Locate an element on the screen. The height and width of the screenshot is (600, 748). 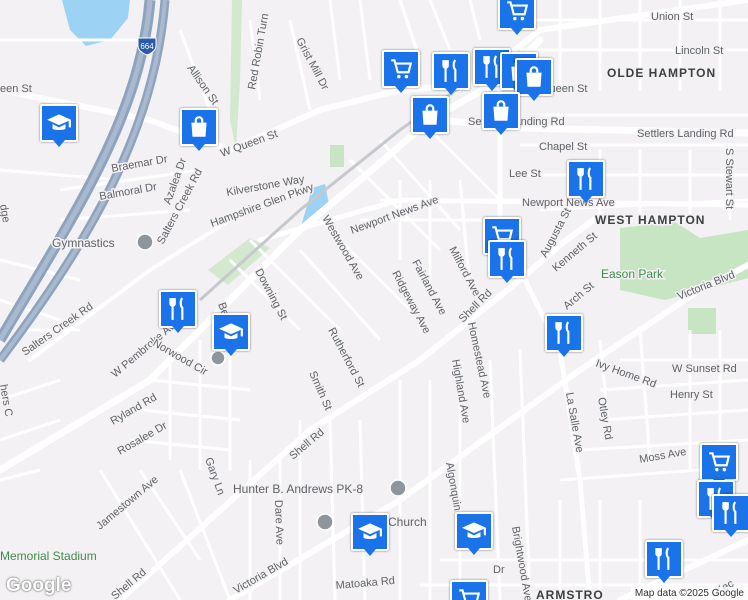
street-label: Union St is located at coordinates (672, 17).